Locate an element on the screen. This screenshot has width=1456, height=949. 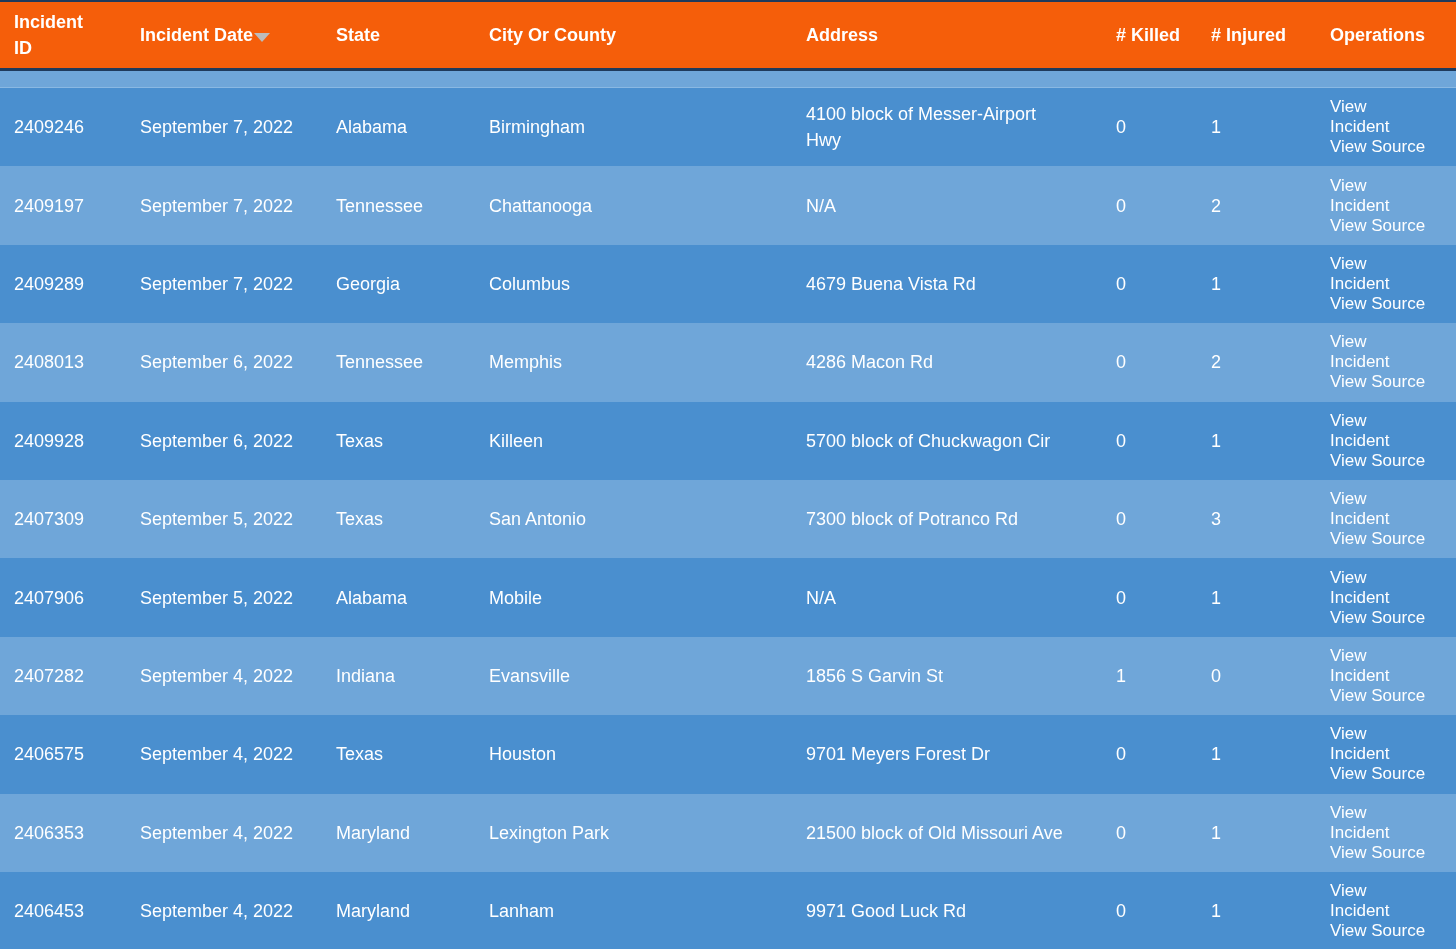
table-cell-text: 2409928 is located at coordinates (49, 441).